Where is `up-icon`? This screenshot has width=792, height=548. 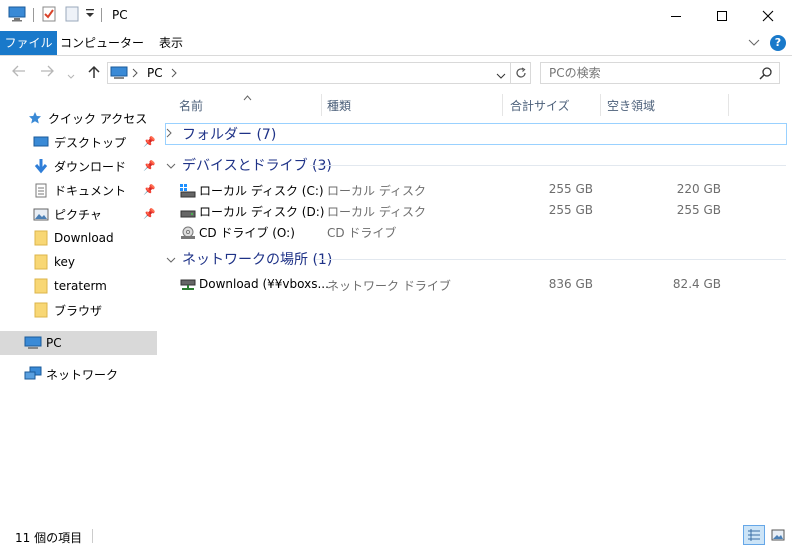 up-icon is located at coordinates (94, 74).